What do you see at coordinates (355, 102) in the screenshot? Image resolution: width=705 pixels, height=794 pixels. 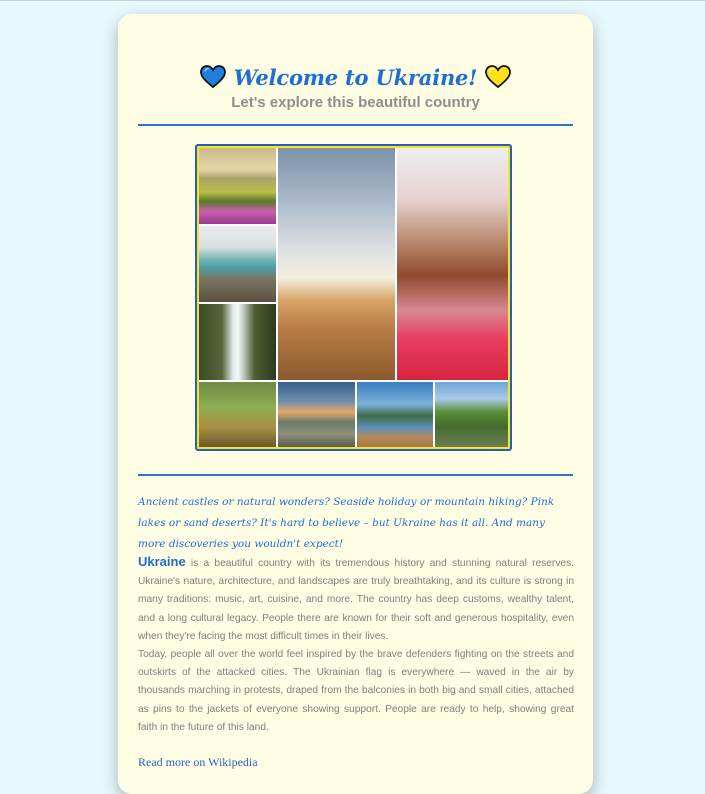 I see `page-subtitle: Let's explore this beautiful country` at bounding box center [355, 102].